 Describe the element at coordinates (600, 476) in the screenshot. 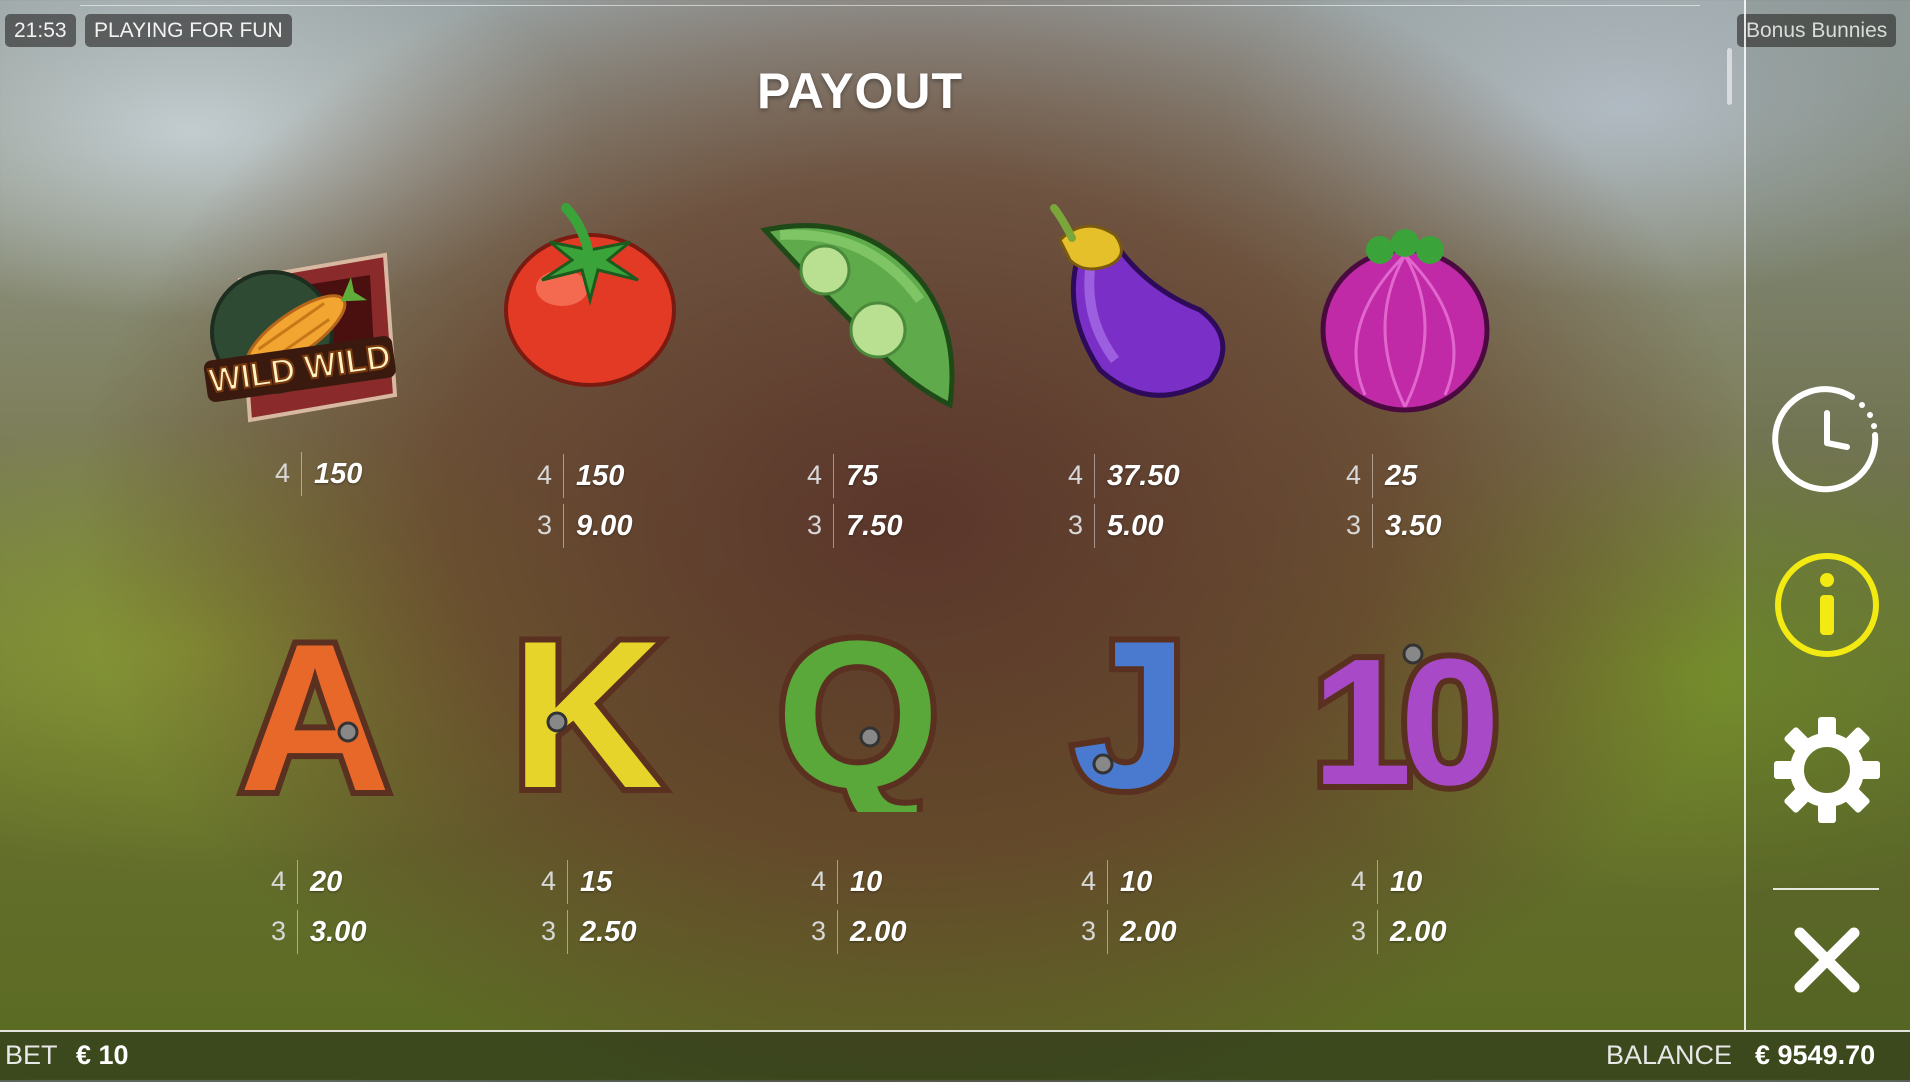

I see `pay-value: 150` at that location.